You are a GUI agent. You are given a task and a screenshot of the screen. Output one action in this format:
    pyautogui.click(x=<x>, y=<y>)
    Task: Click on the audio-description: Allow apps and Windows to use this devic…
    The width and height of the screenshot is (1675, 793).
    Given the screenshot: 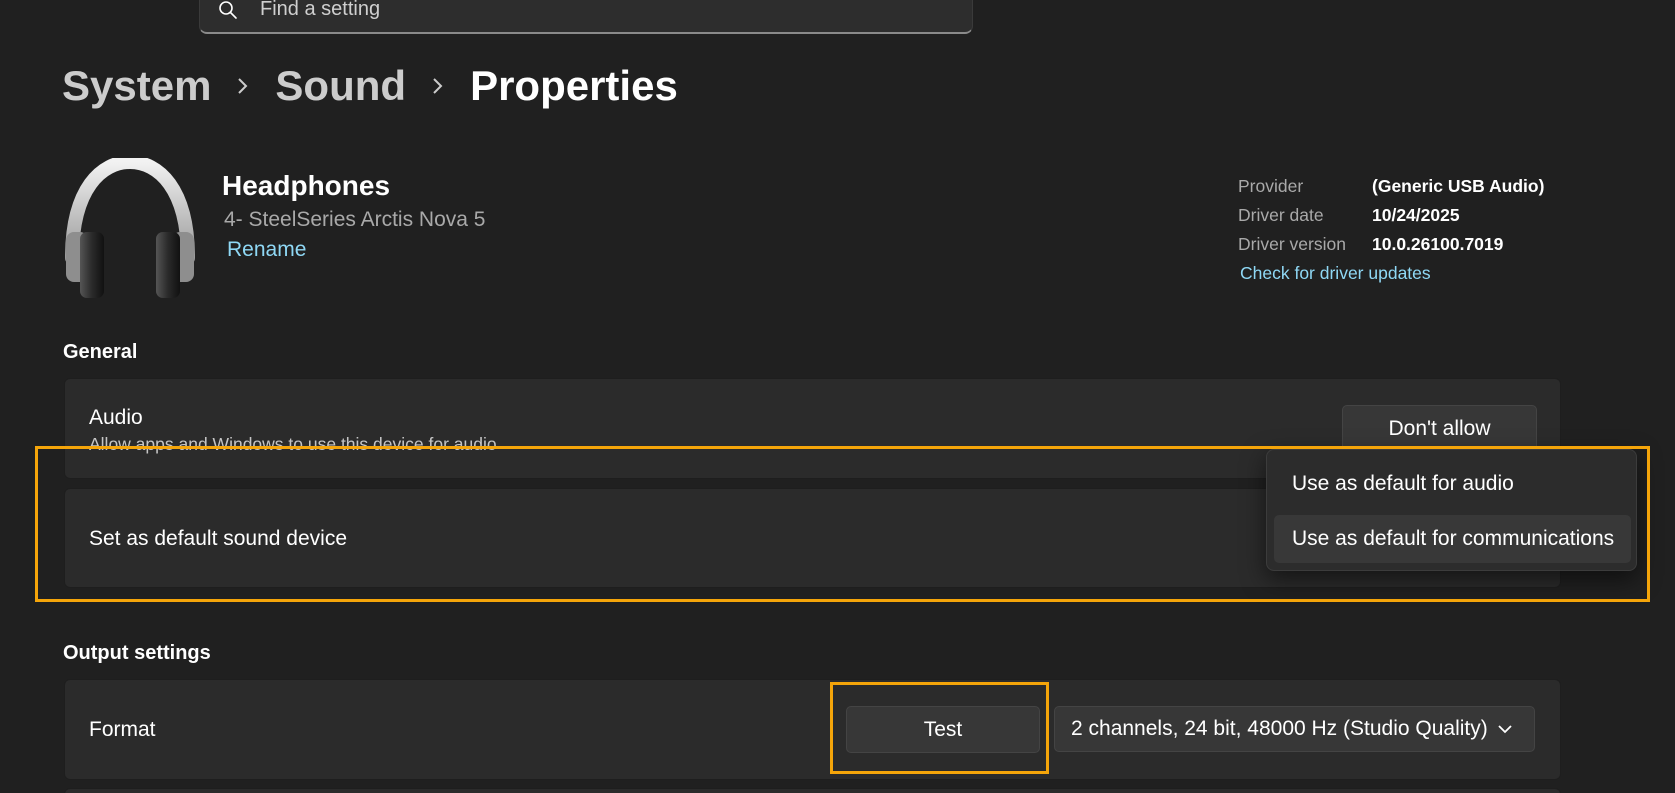 What is the action you would take?
    pyautogui.click(x=293, y=444)
    